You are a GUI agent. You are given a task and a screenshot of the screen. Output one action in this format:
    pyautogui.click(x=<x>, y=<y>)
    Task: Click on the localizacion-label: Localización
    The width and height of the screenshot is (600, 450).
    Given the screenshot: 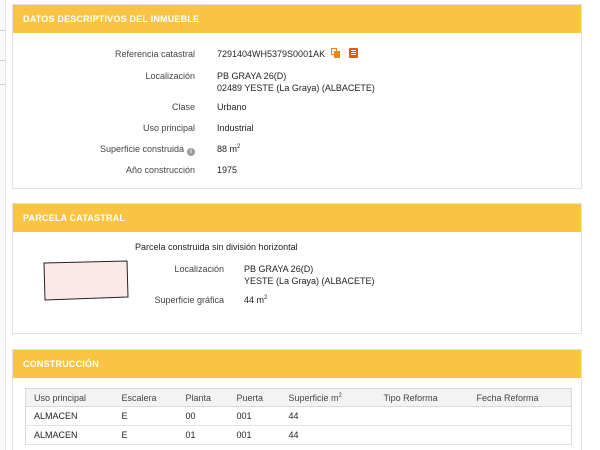 What is the action you would take?
    pyautogui.click(x=170, y=76)
    